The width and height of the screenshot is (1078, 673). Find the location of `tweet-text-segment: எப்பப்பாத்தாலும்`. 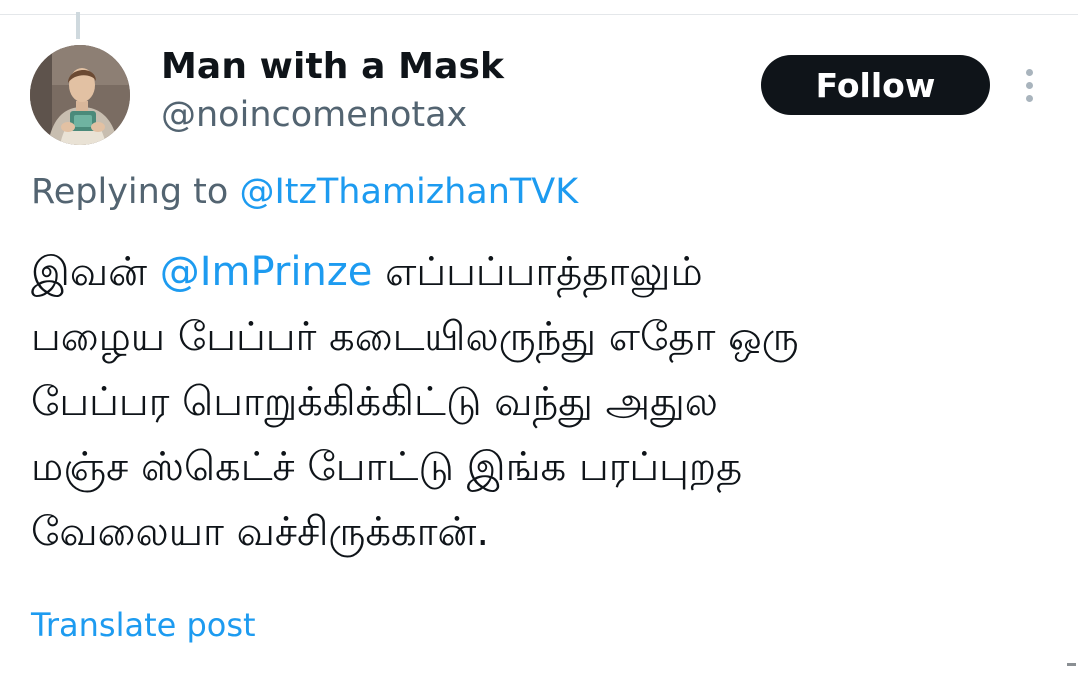

tweet-text-segment: எப்பப்பாத்தாலும் is located at coordinates (537, 272).